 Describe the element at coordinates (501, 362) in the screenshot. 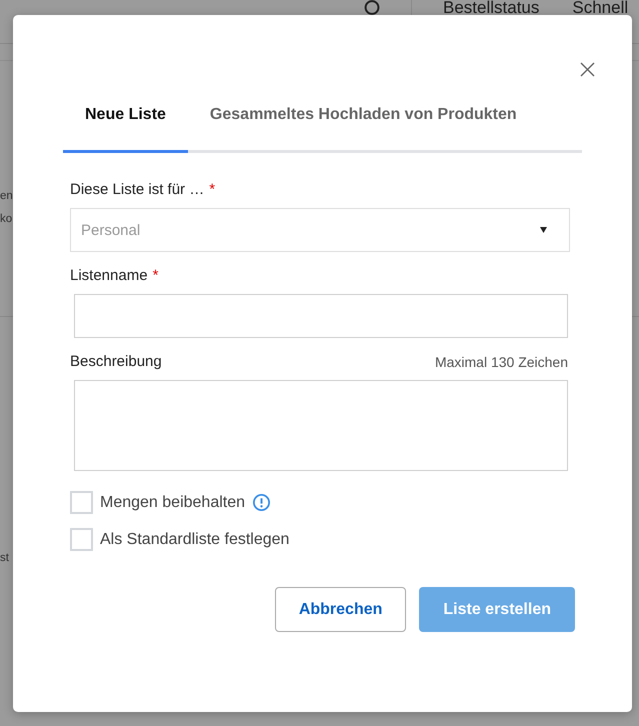

I see `character-limit-hint: Maximal 130 Zeichen` at that location.